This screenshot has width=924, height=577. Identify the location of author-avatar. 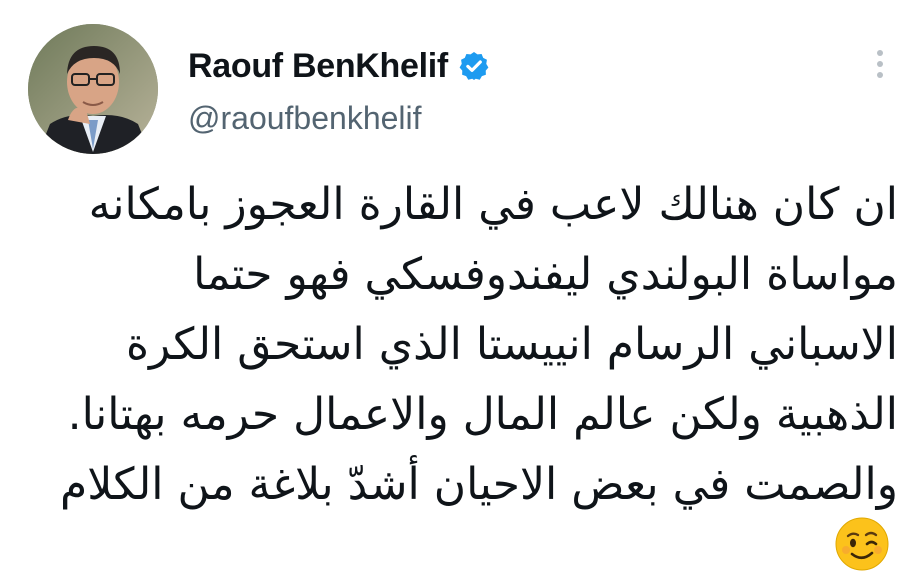
(93, 89).